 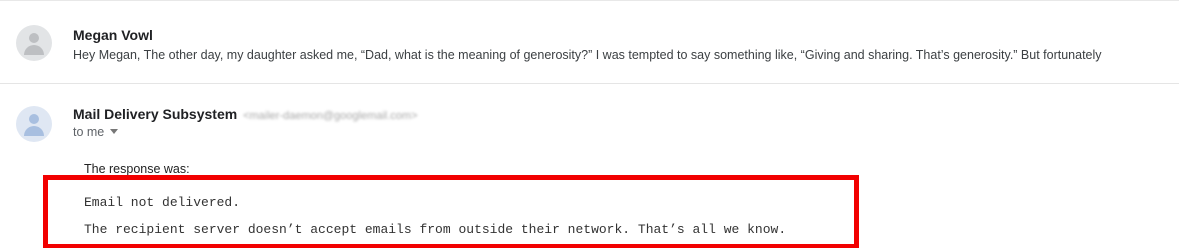 I want to click on sender-name: Mail Delivery Subsystem, so click(x=155, y=114).